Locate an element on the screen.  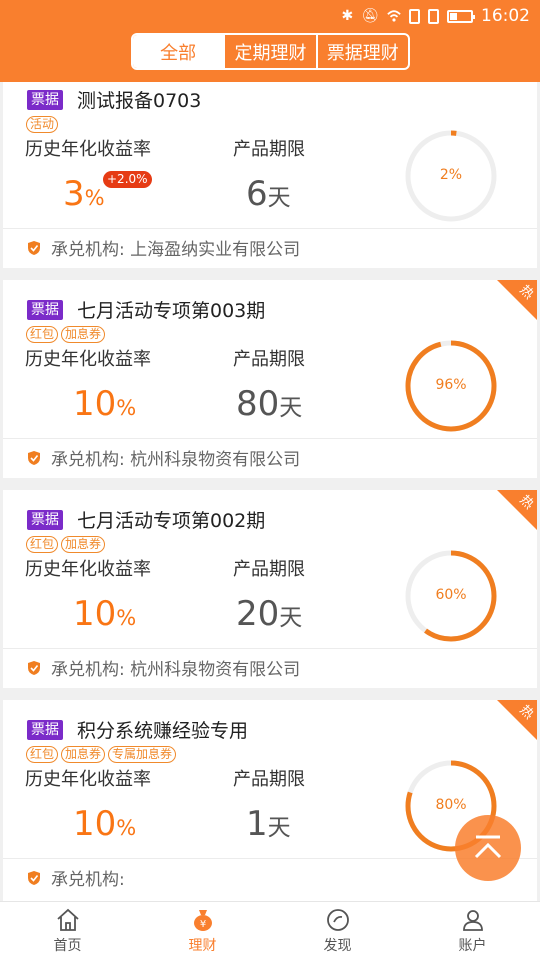
product-term-value: 6 is located at coordinates (257, 194).